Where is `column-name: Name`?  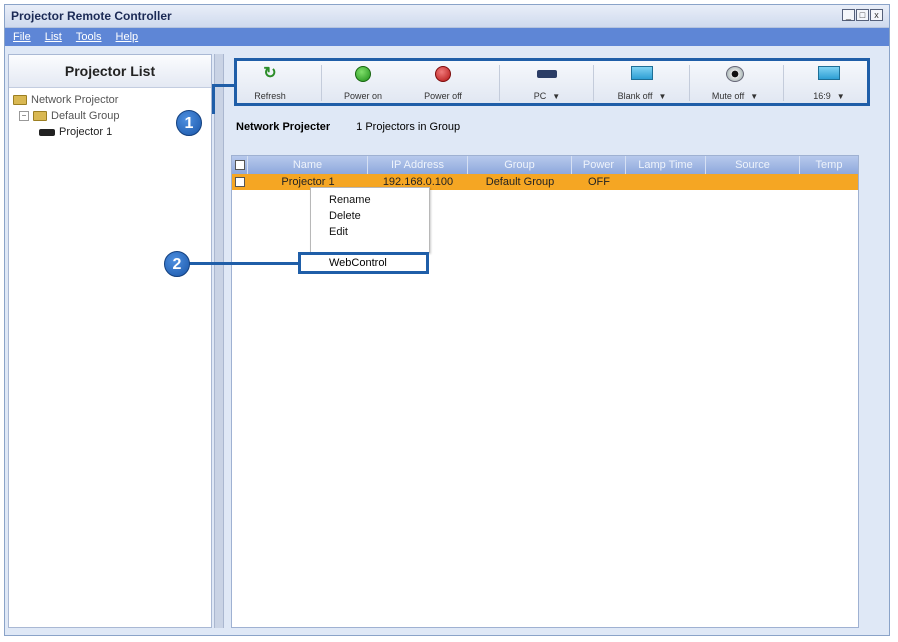 column-name: Name is located at coordinates (308, 165).